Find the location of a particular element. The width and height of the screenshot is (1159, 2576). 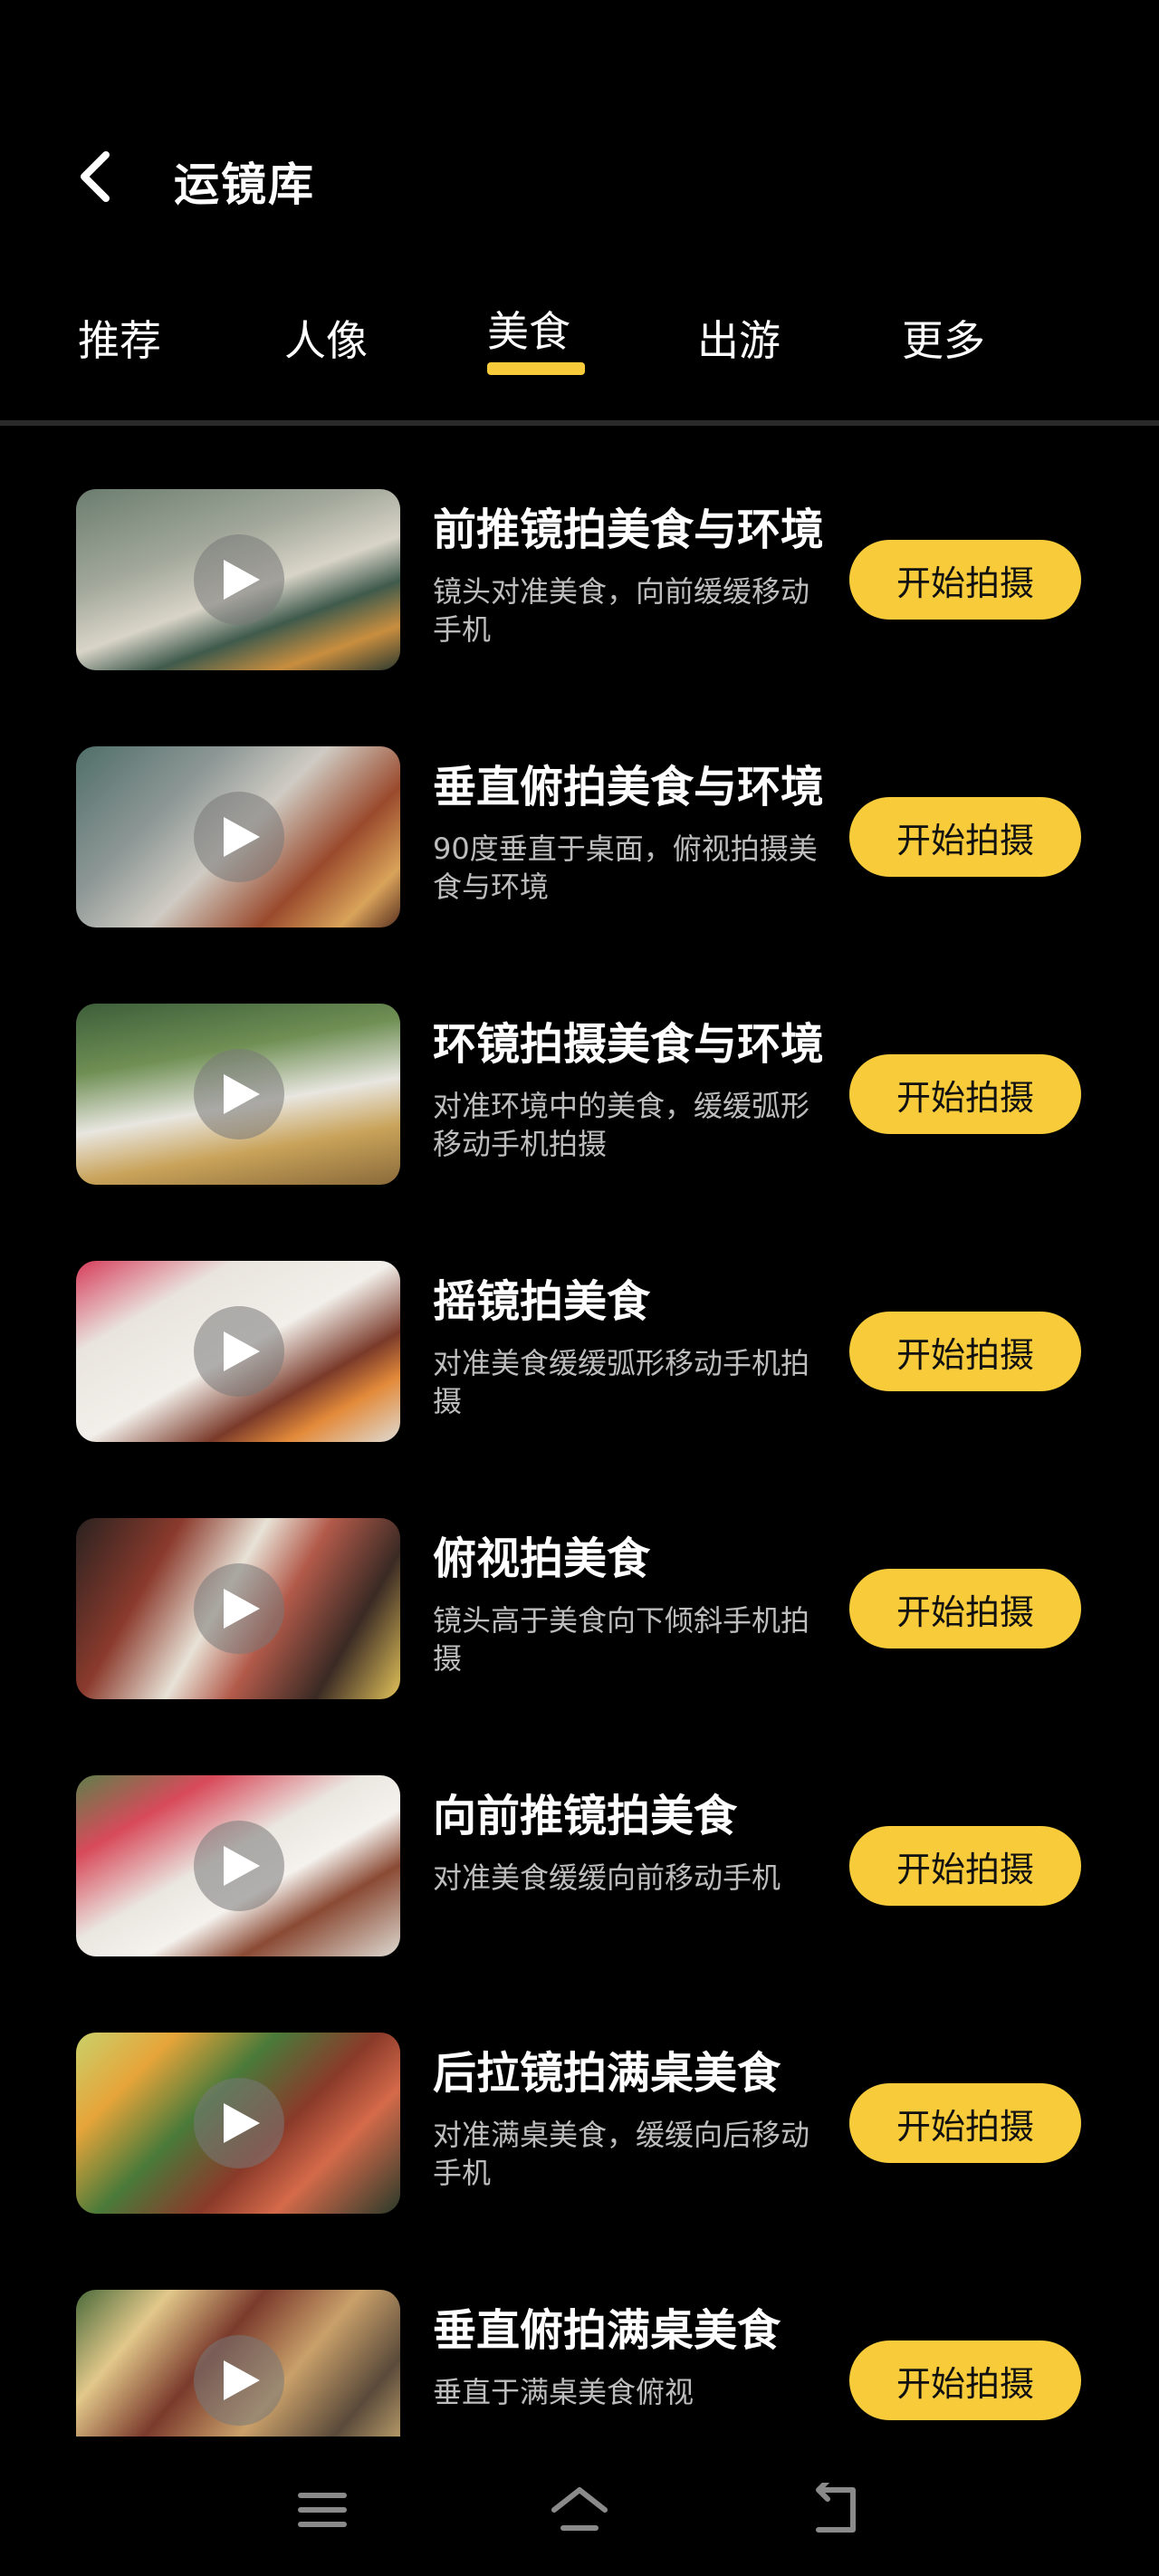

home-button is located at coordinates (579, 2510).